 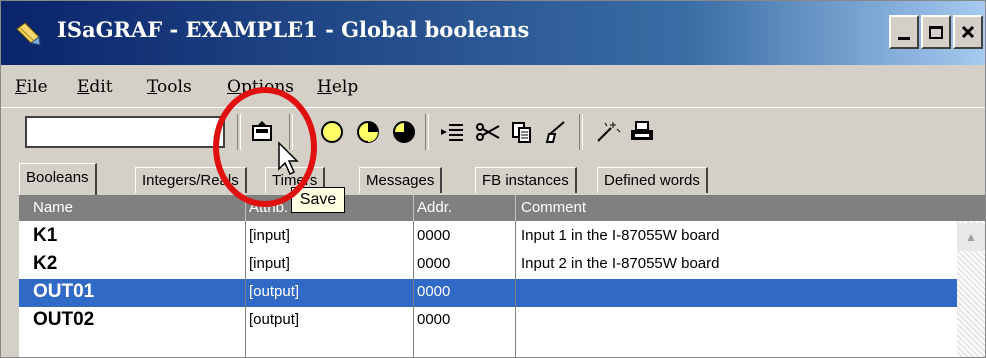 I want to click on print-icon, so click(x=642, y=130).